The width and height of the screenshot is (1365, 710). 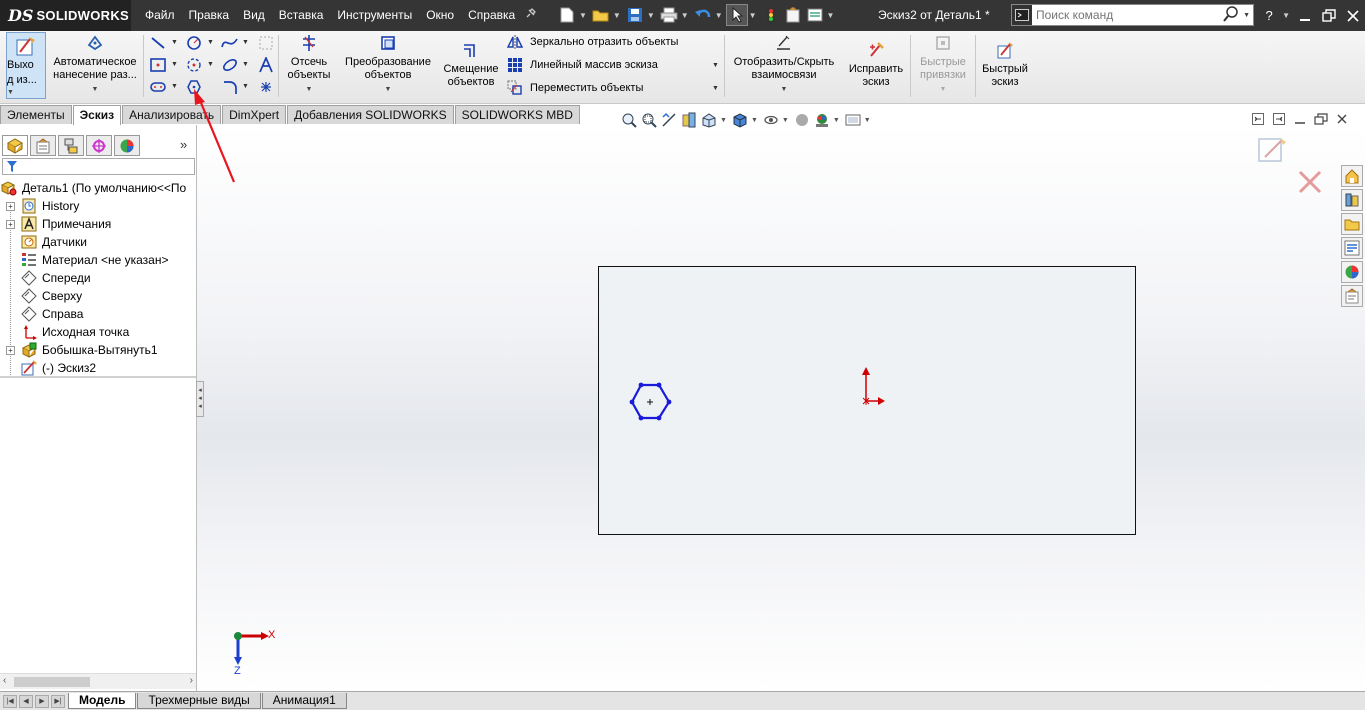 I want to click on previous-tab-icon: ◀, so click(x=26, y=701).